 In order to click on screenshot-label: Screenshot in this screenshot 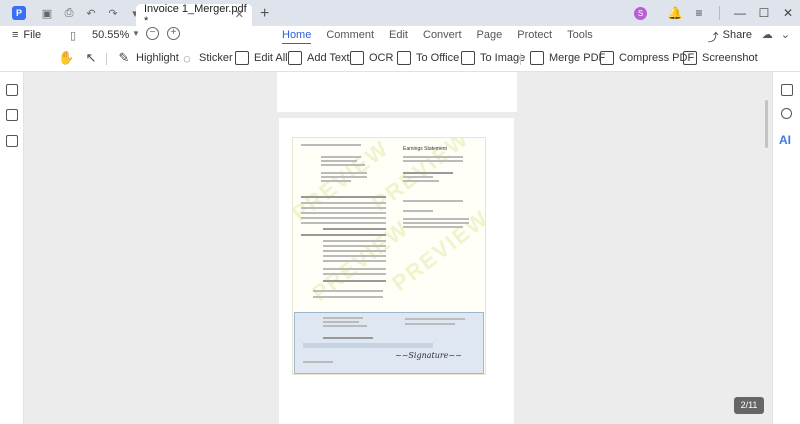, I will do `click(730, 58)`.